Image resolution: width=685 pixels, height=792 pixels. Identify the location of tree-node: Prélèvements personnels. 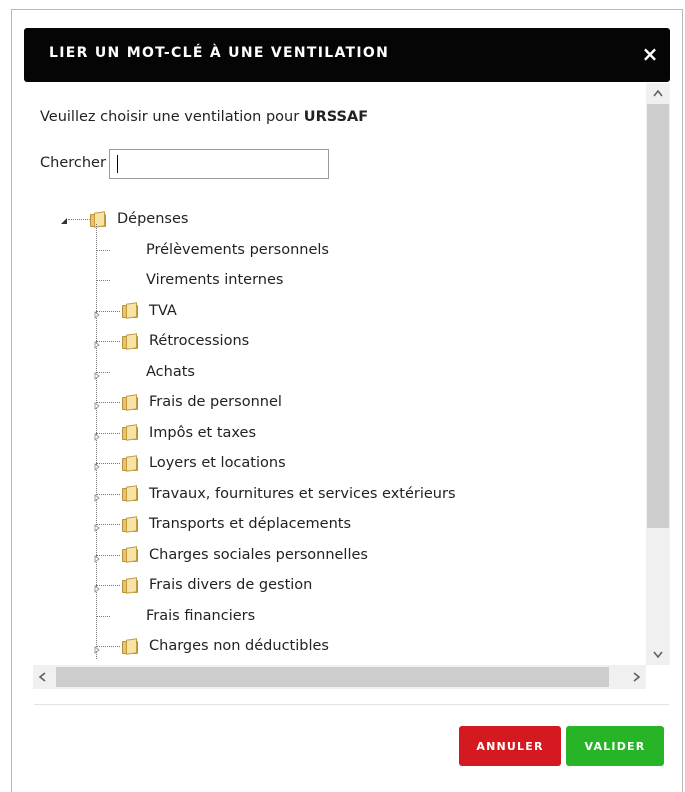
(237, 250).